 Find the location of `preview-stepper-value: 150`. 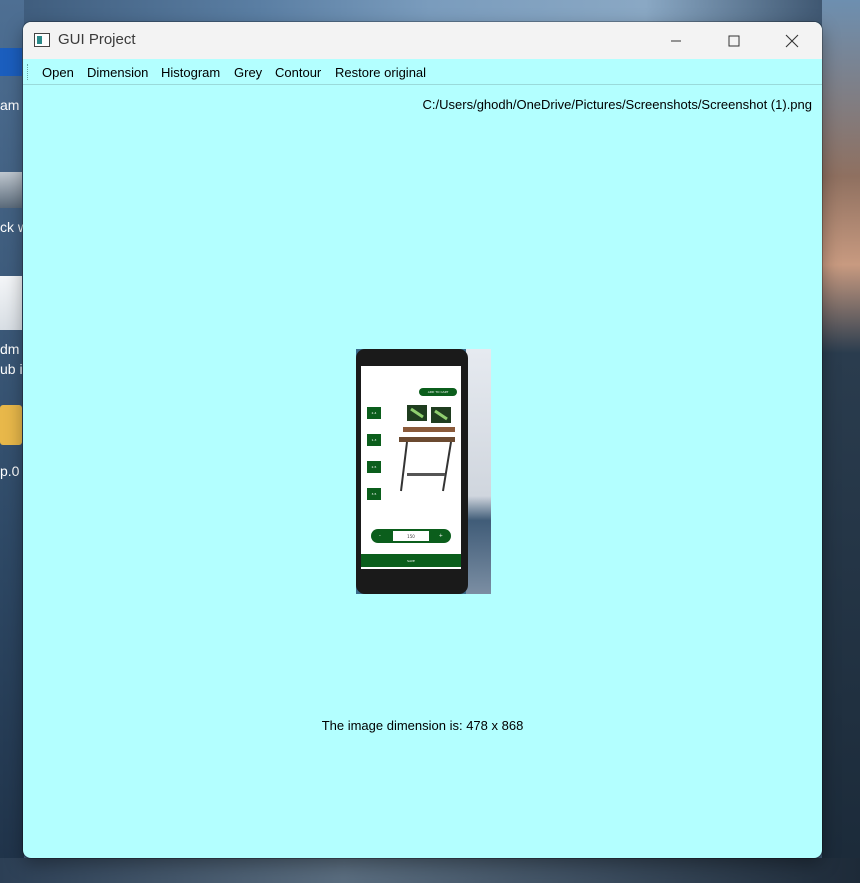

preview-stepper-value: 150 is located at coordinates (411, 536).